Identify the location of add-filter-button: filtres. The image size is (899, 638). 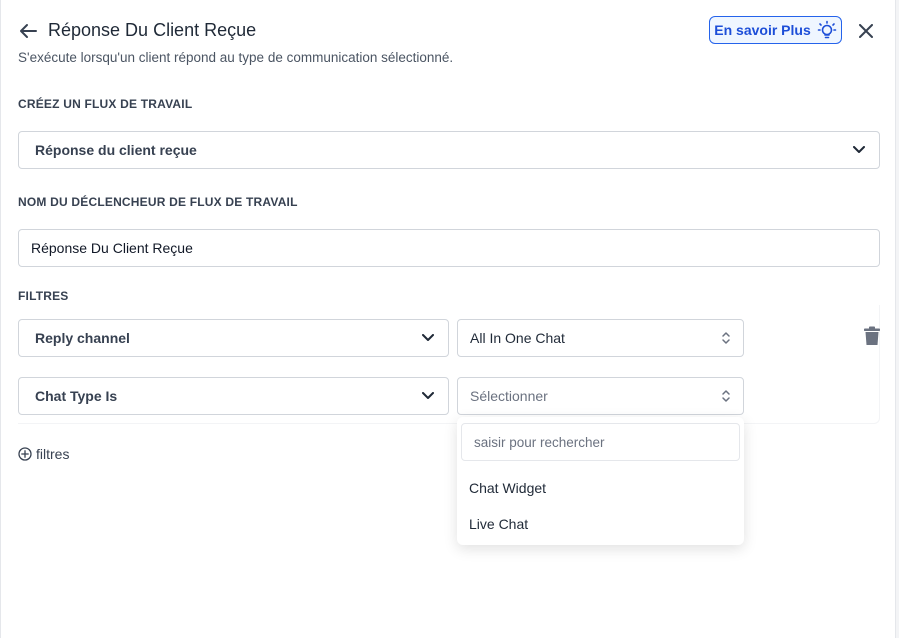
(43, 454).